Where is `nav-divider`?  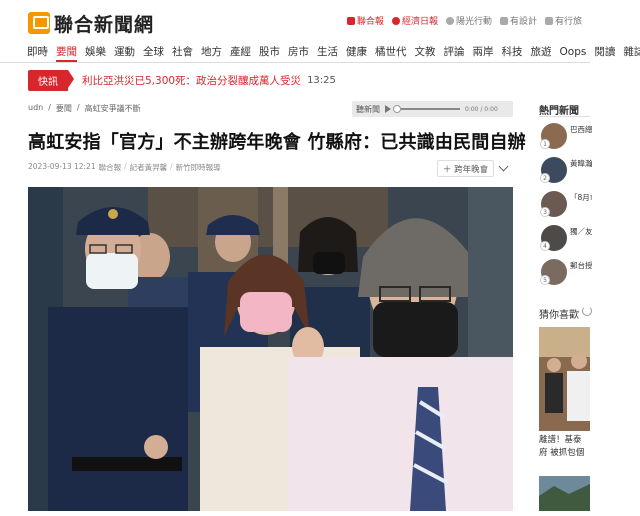
nav-divider is located at coordinates (295, 62).